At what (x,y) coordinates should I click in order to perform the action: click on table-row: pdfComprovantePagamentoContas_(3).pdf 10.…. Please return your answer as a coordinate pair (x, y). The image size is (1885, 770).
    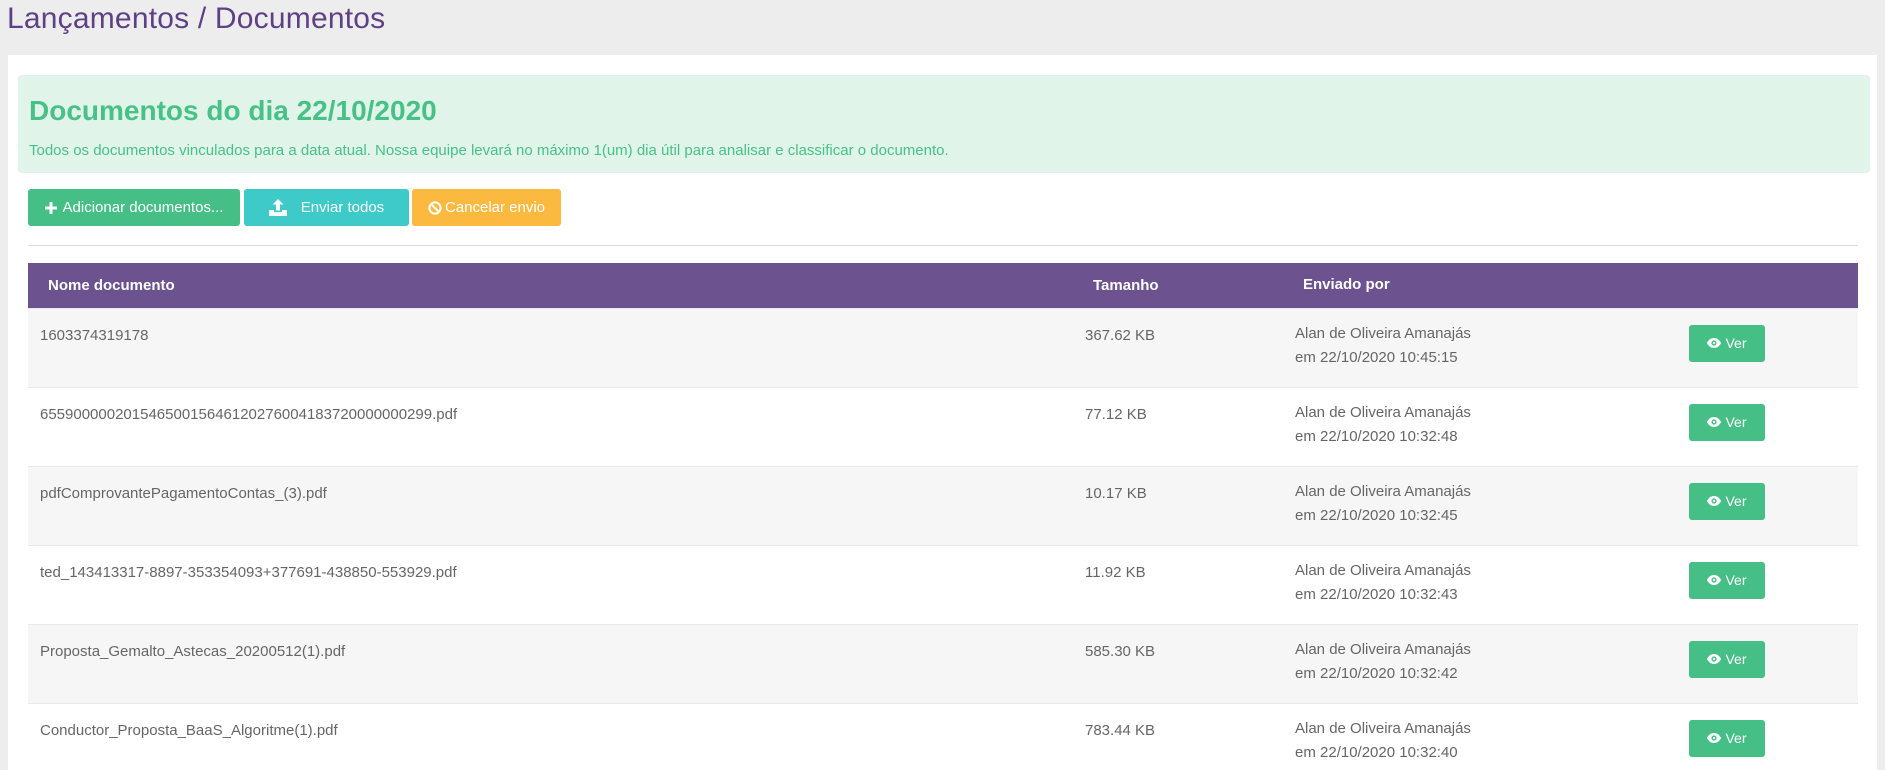
    Looking at the image, I should click on (943, 505).